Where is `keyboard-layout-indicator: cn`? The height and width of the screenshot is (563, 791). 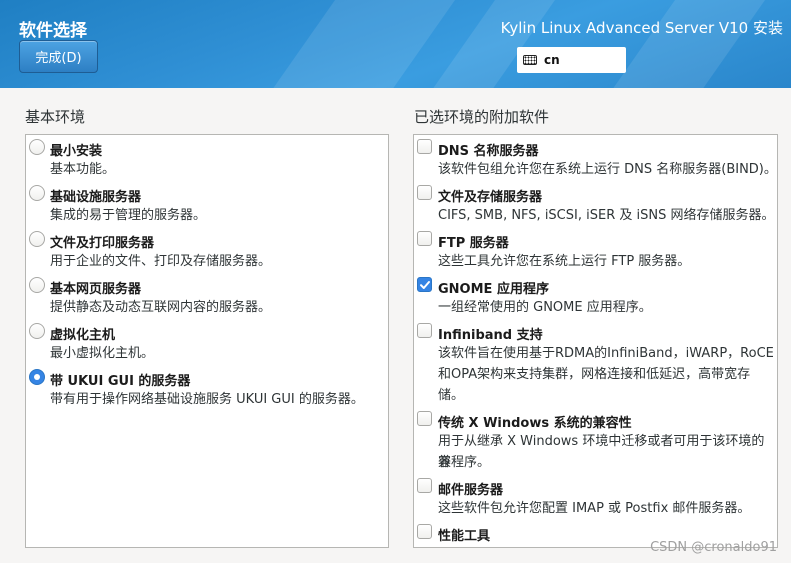 keyboard-layout-indicator: cn is located at coordinates (571, 60).